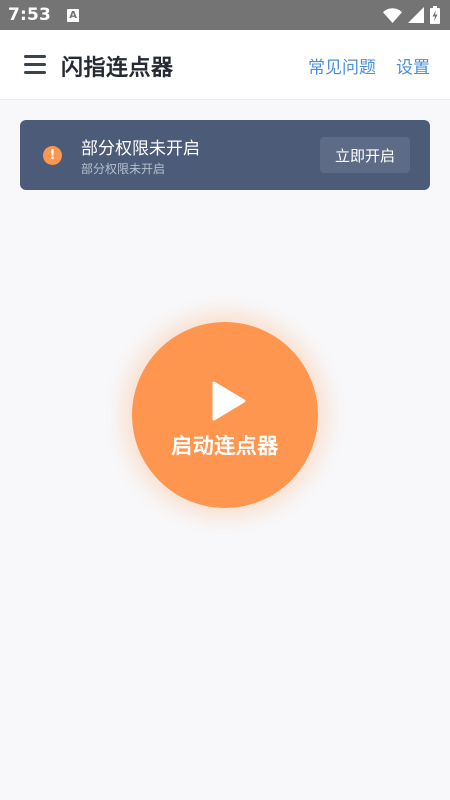  Describe the element at coordinates (225, 65) in the screenshot. I see `app-bar: 闪指连点器 常见问题 设置` at that location.